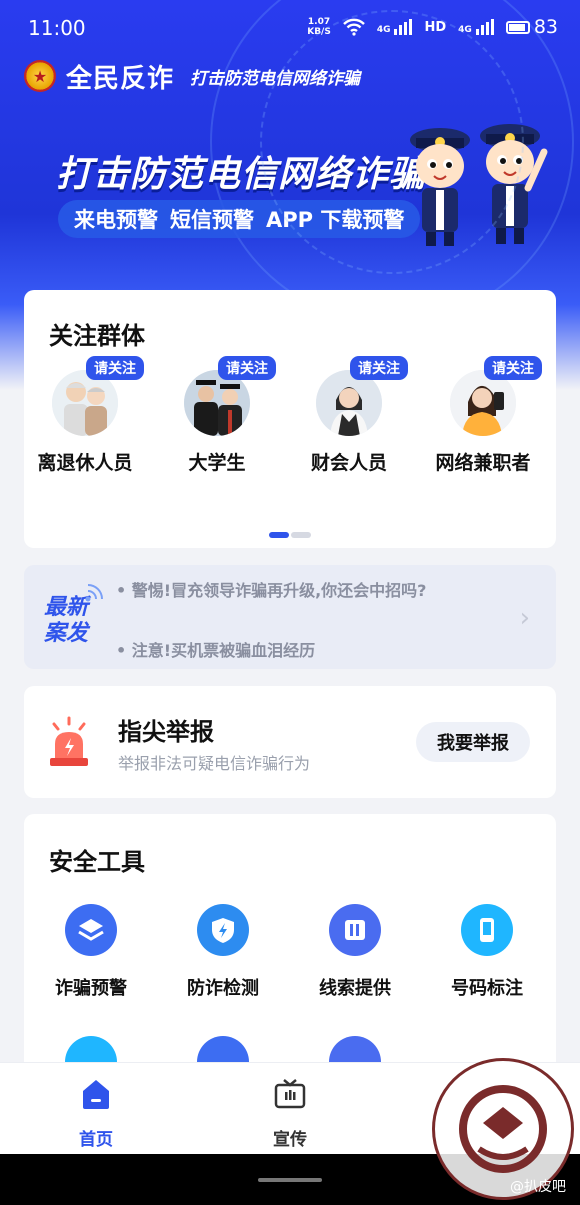  Describe the element at coordinates (362, 396) in the screenshot. I see `accountant-avatar: 请关注` at that location.